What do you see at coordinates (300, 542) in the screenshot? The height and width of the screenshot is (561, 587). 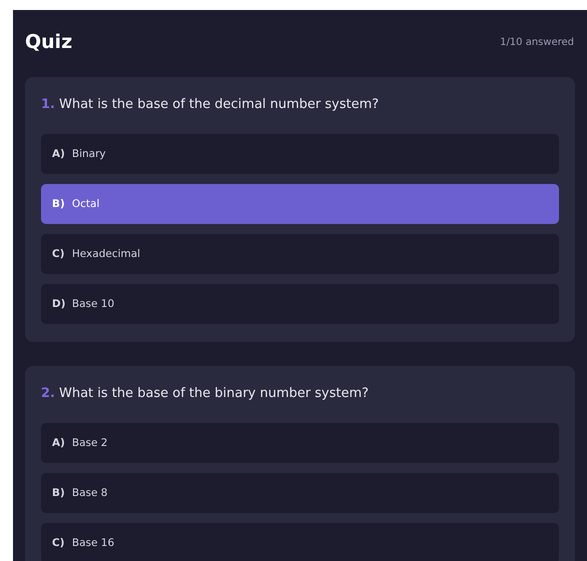 I see `answer-option: C) Base 16` at bounding box center [300, 542].